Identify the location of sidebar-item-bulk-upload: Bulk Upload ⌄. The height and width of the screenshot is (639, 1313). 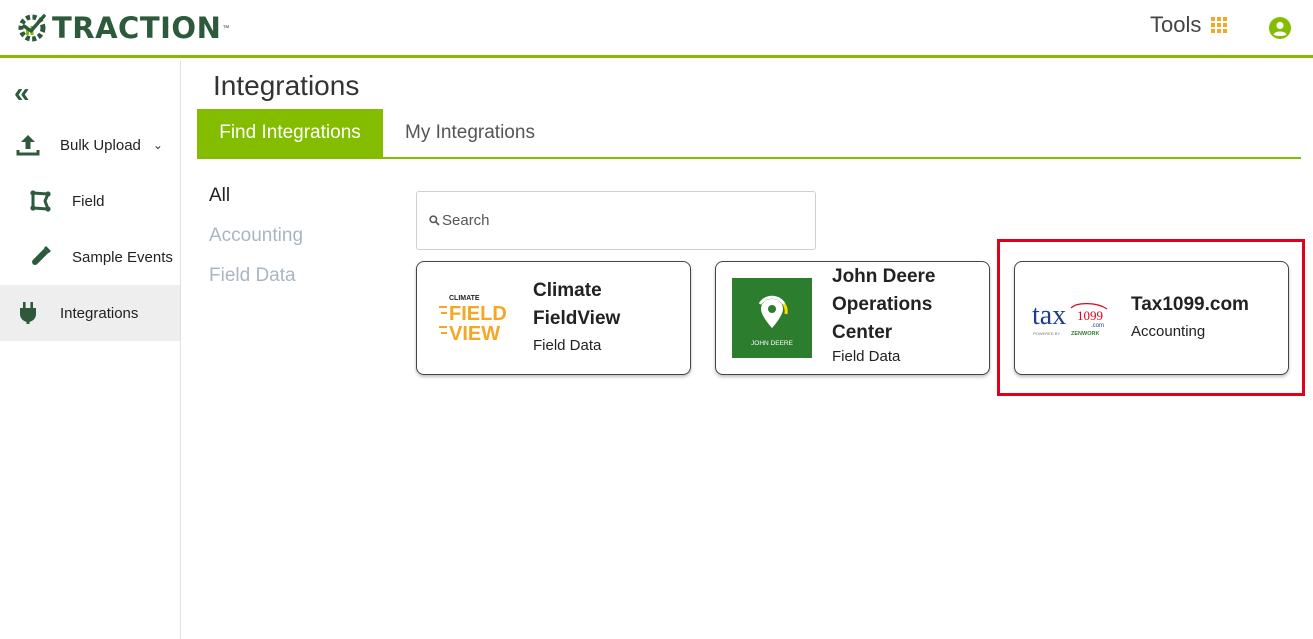
(90, 145).